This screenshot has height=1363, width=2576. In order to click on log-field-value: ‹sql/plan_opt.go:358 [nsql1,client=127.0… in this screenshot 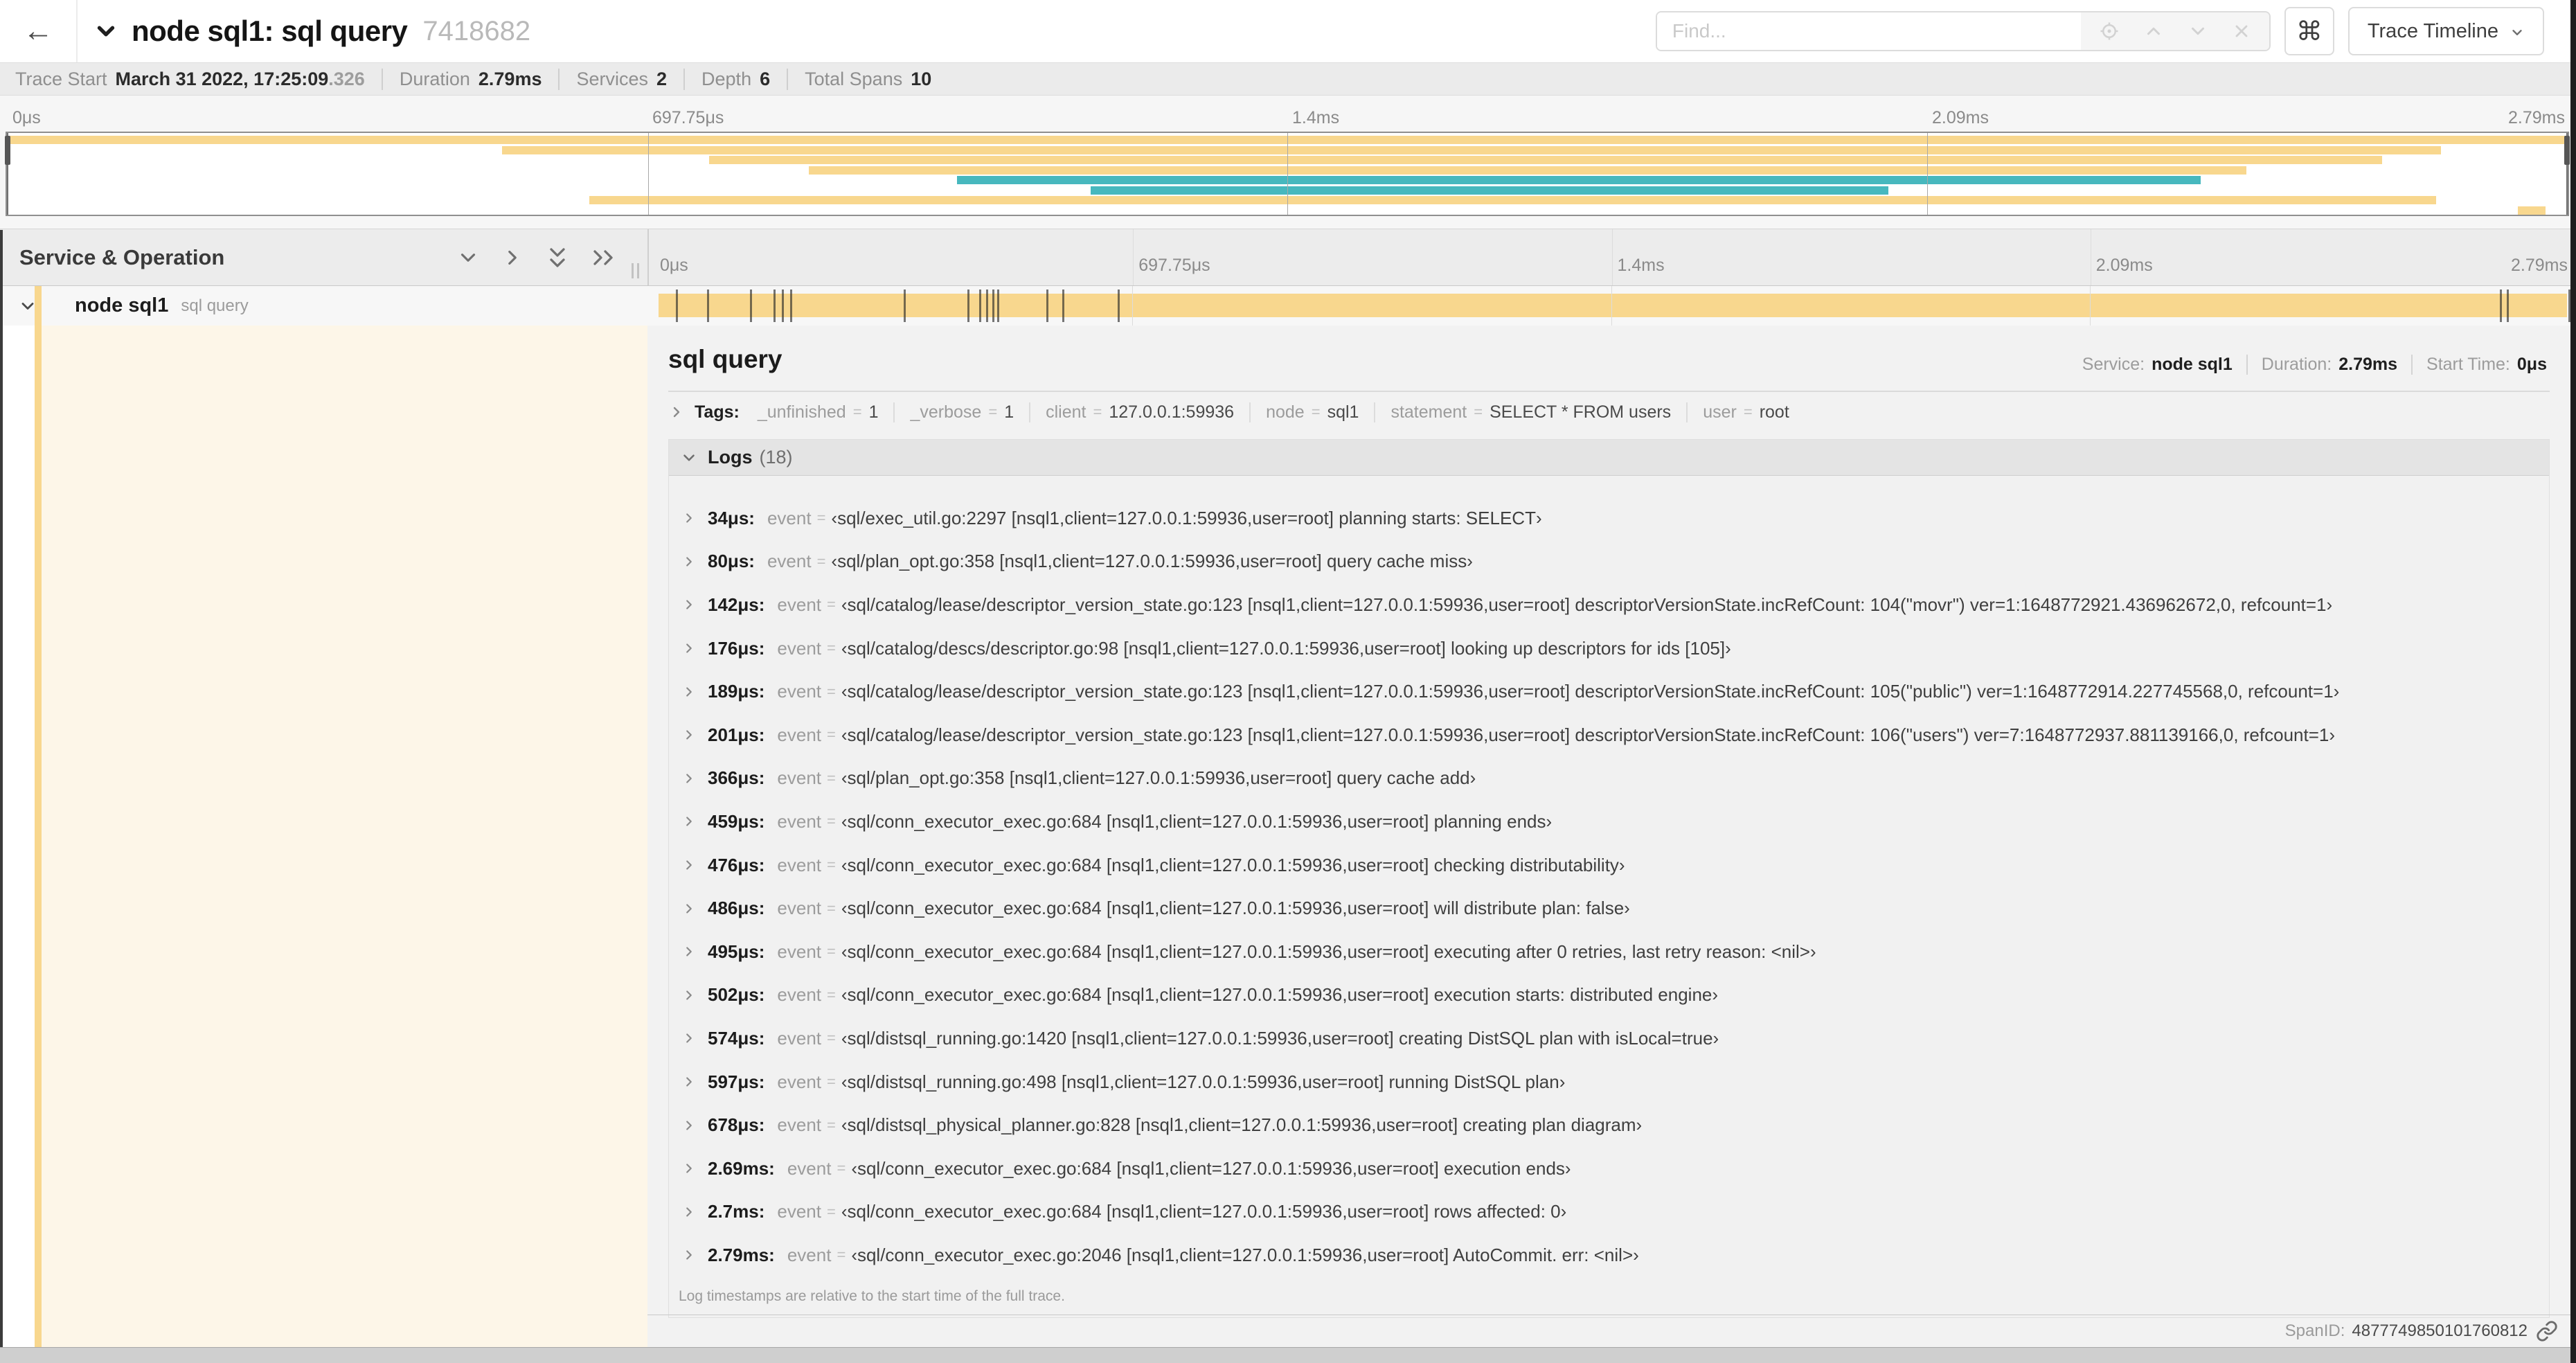, I will do `click(1158, 778)`.